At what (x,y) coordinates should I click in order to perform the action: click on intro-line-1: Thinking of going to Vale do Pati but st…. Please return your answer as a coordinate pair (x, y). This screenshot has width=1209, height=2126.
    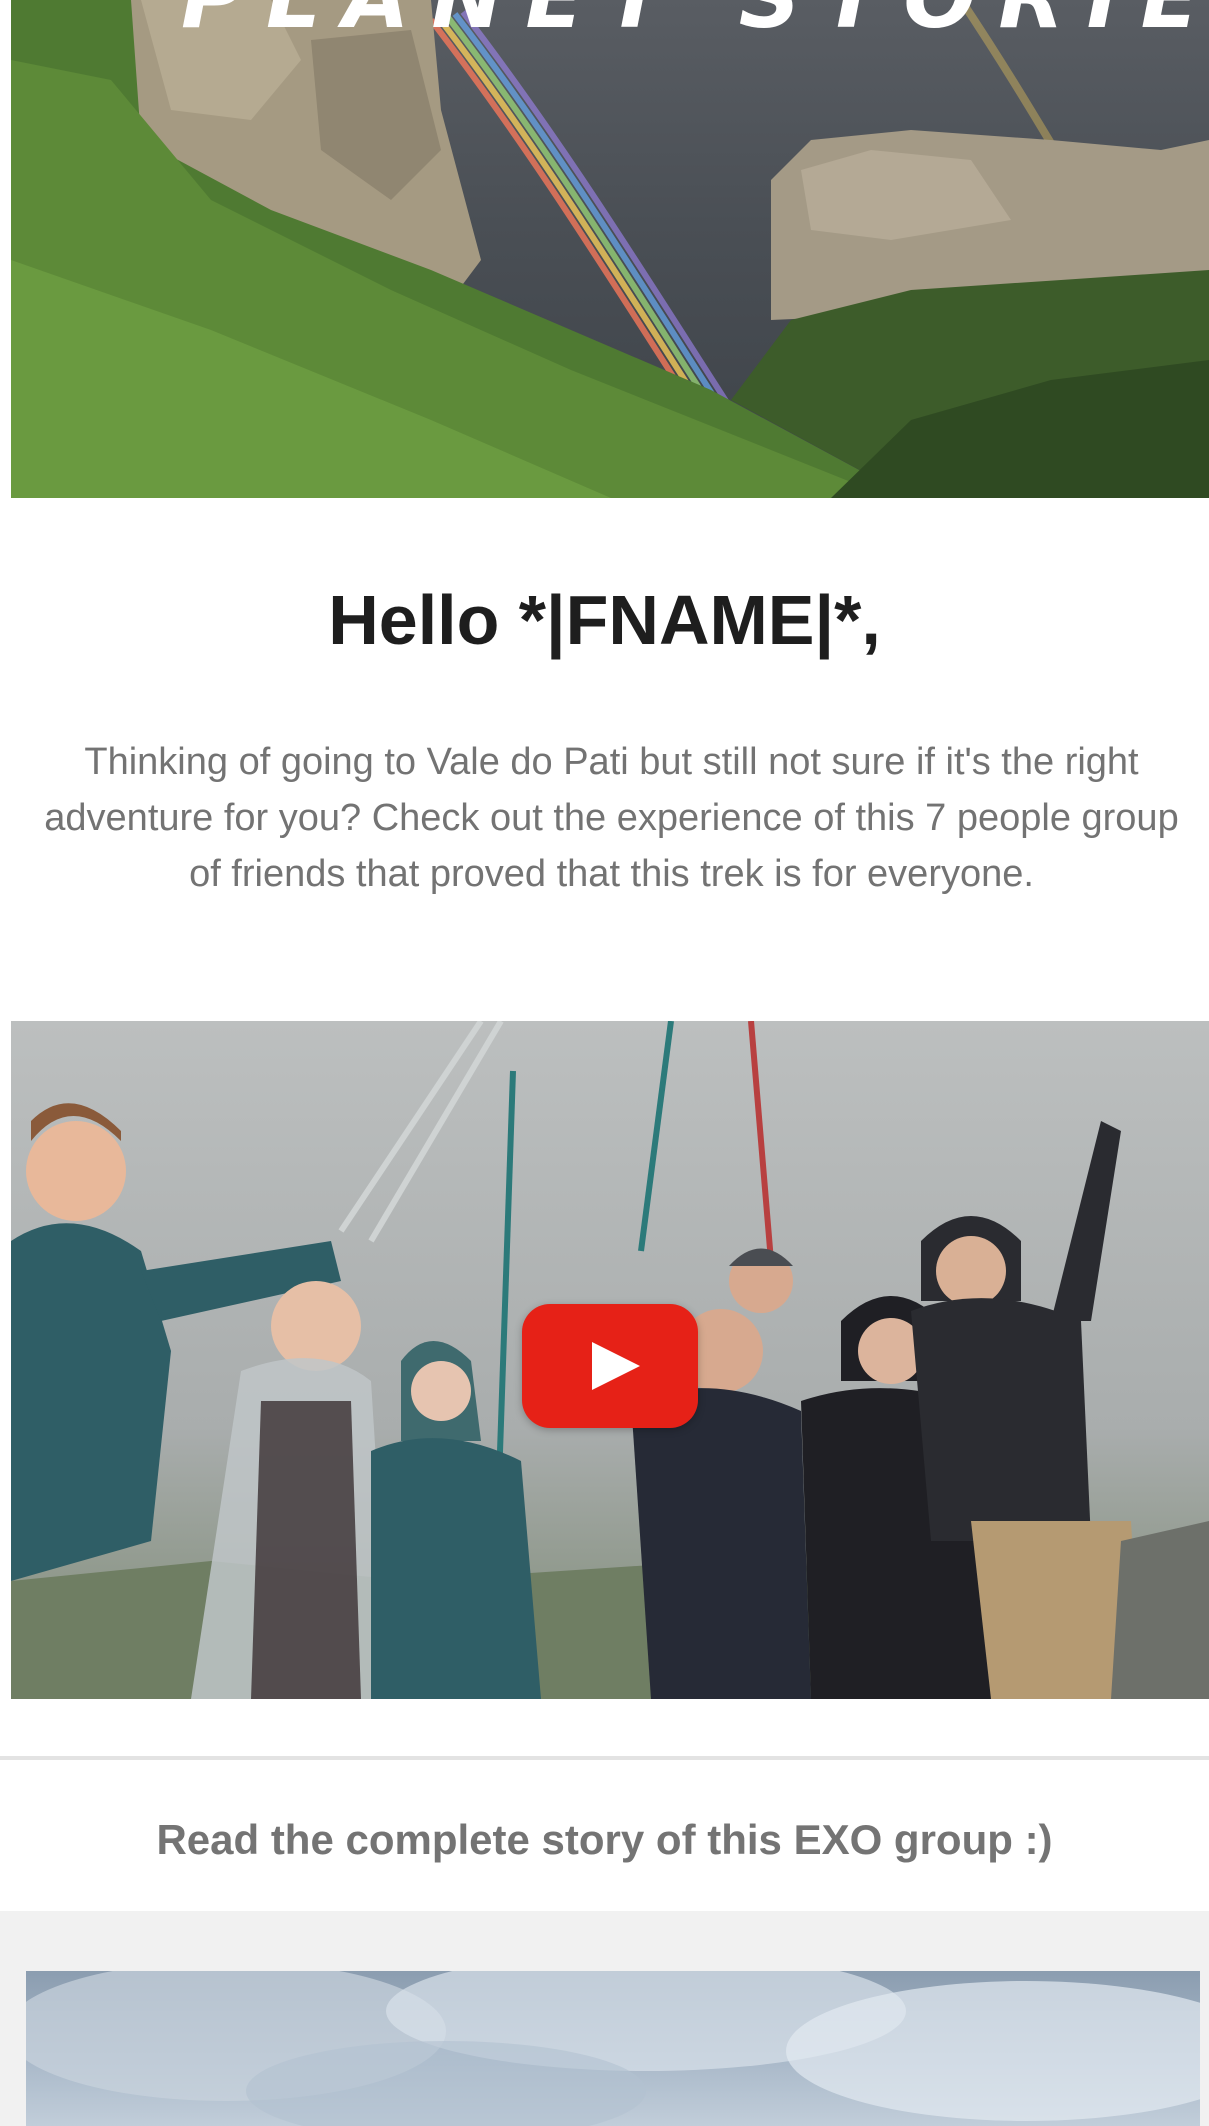
    Looking at the image, I should click on (611, 762).